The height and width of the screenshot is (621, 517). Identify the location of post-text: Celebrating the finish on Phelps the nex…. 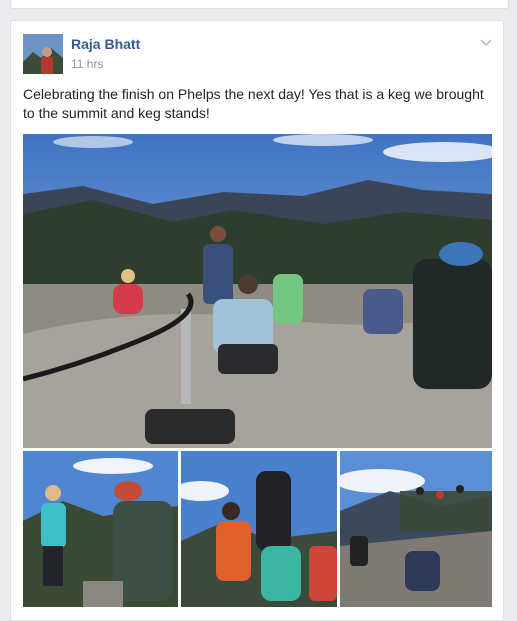
(253, 103).